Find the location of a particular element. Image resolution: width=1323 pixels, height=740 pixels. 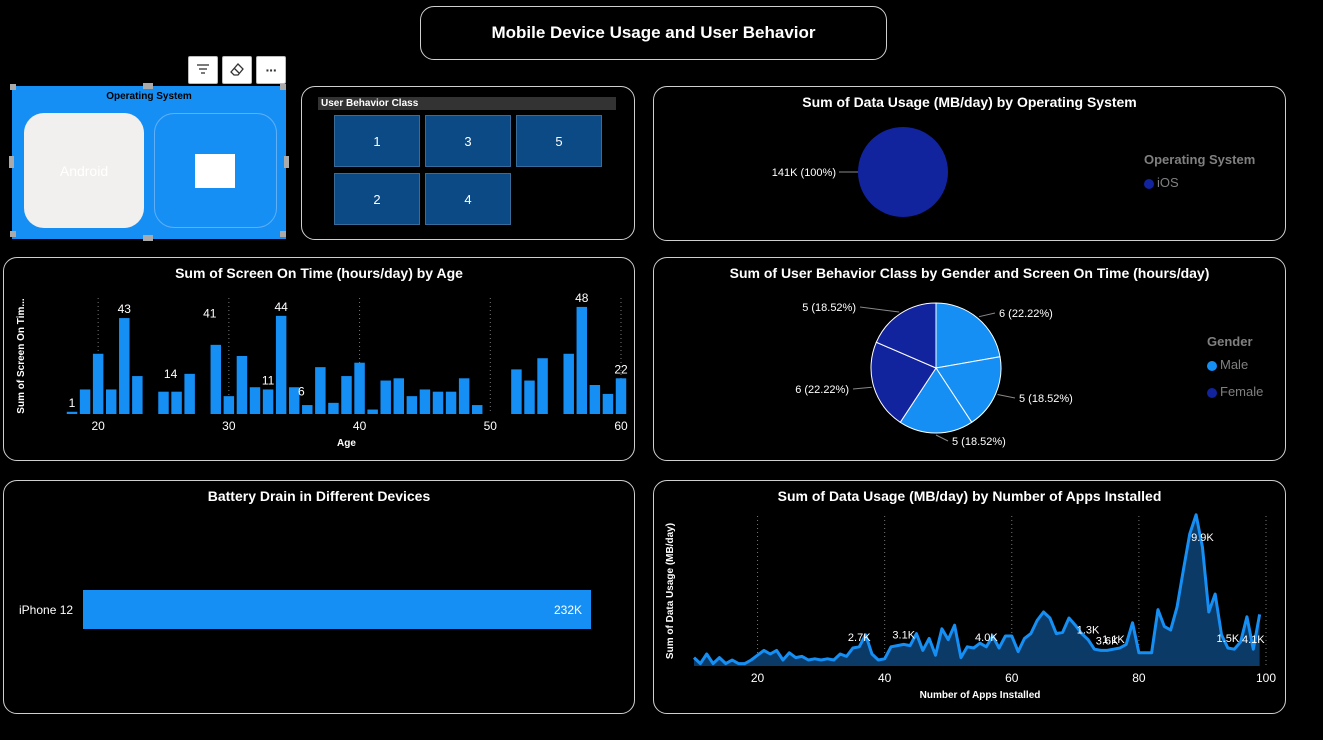

data-label: 44 is located at coordinates (281, 307).